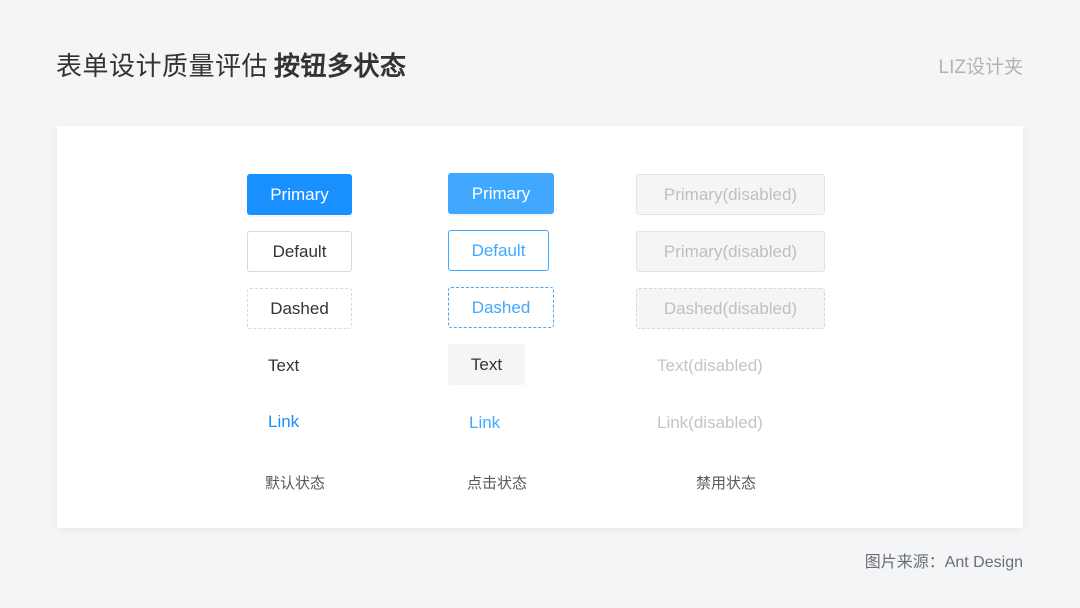 Image resolution: width=1080 pixels, height=608 pixels. I want to click on dashed-button-disabled: Dashed(disabled), so click(730, 308).